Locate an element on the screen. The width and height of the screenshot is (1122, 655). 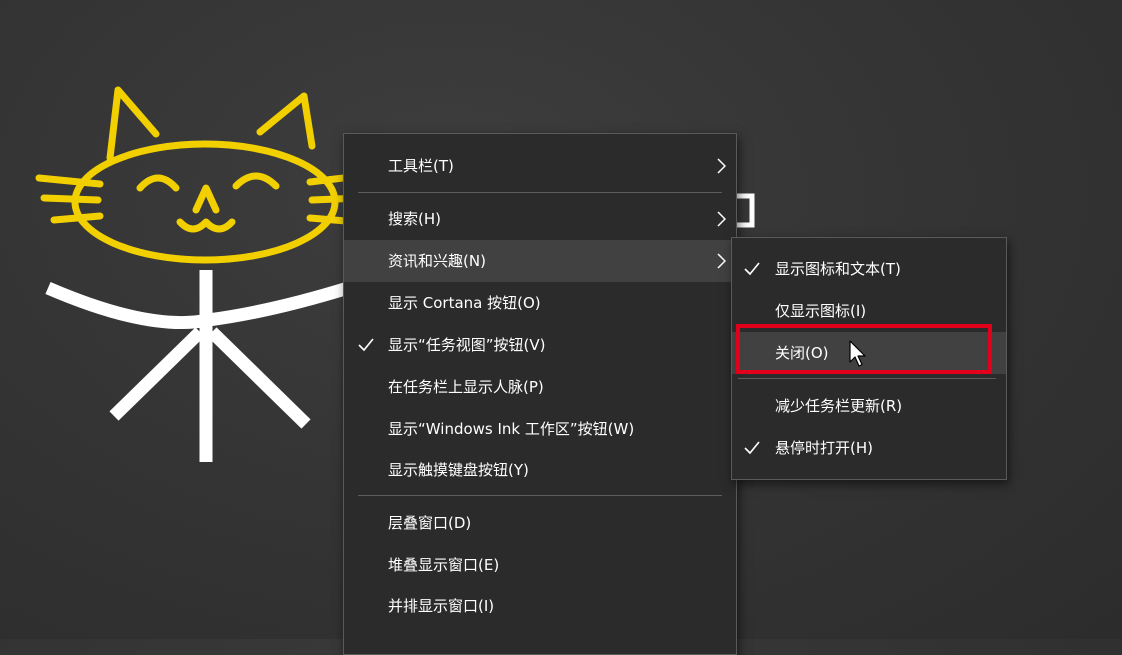
menu-item-label: 堆叠显示窗口(E) is located at coordinates (444, 565).